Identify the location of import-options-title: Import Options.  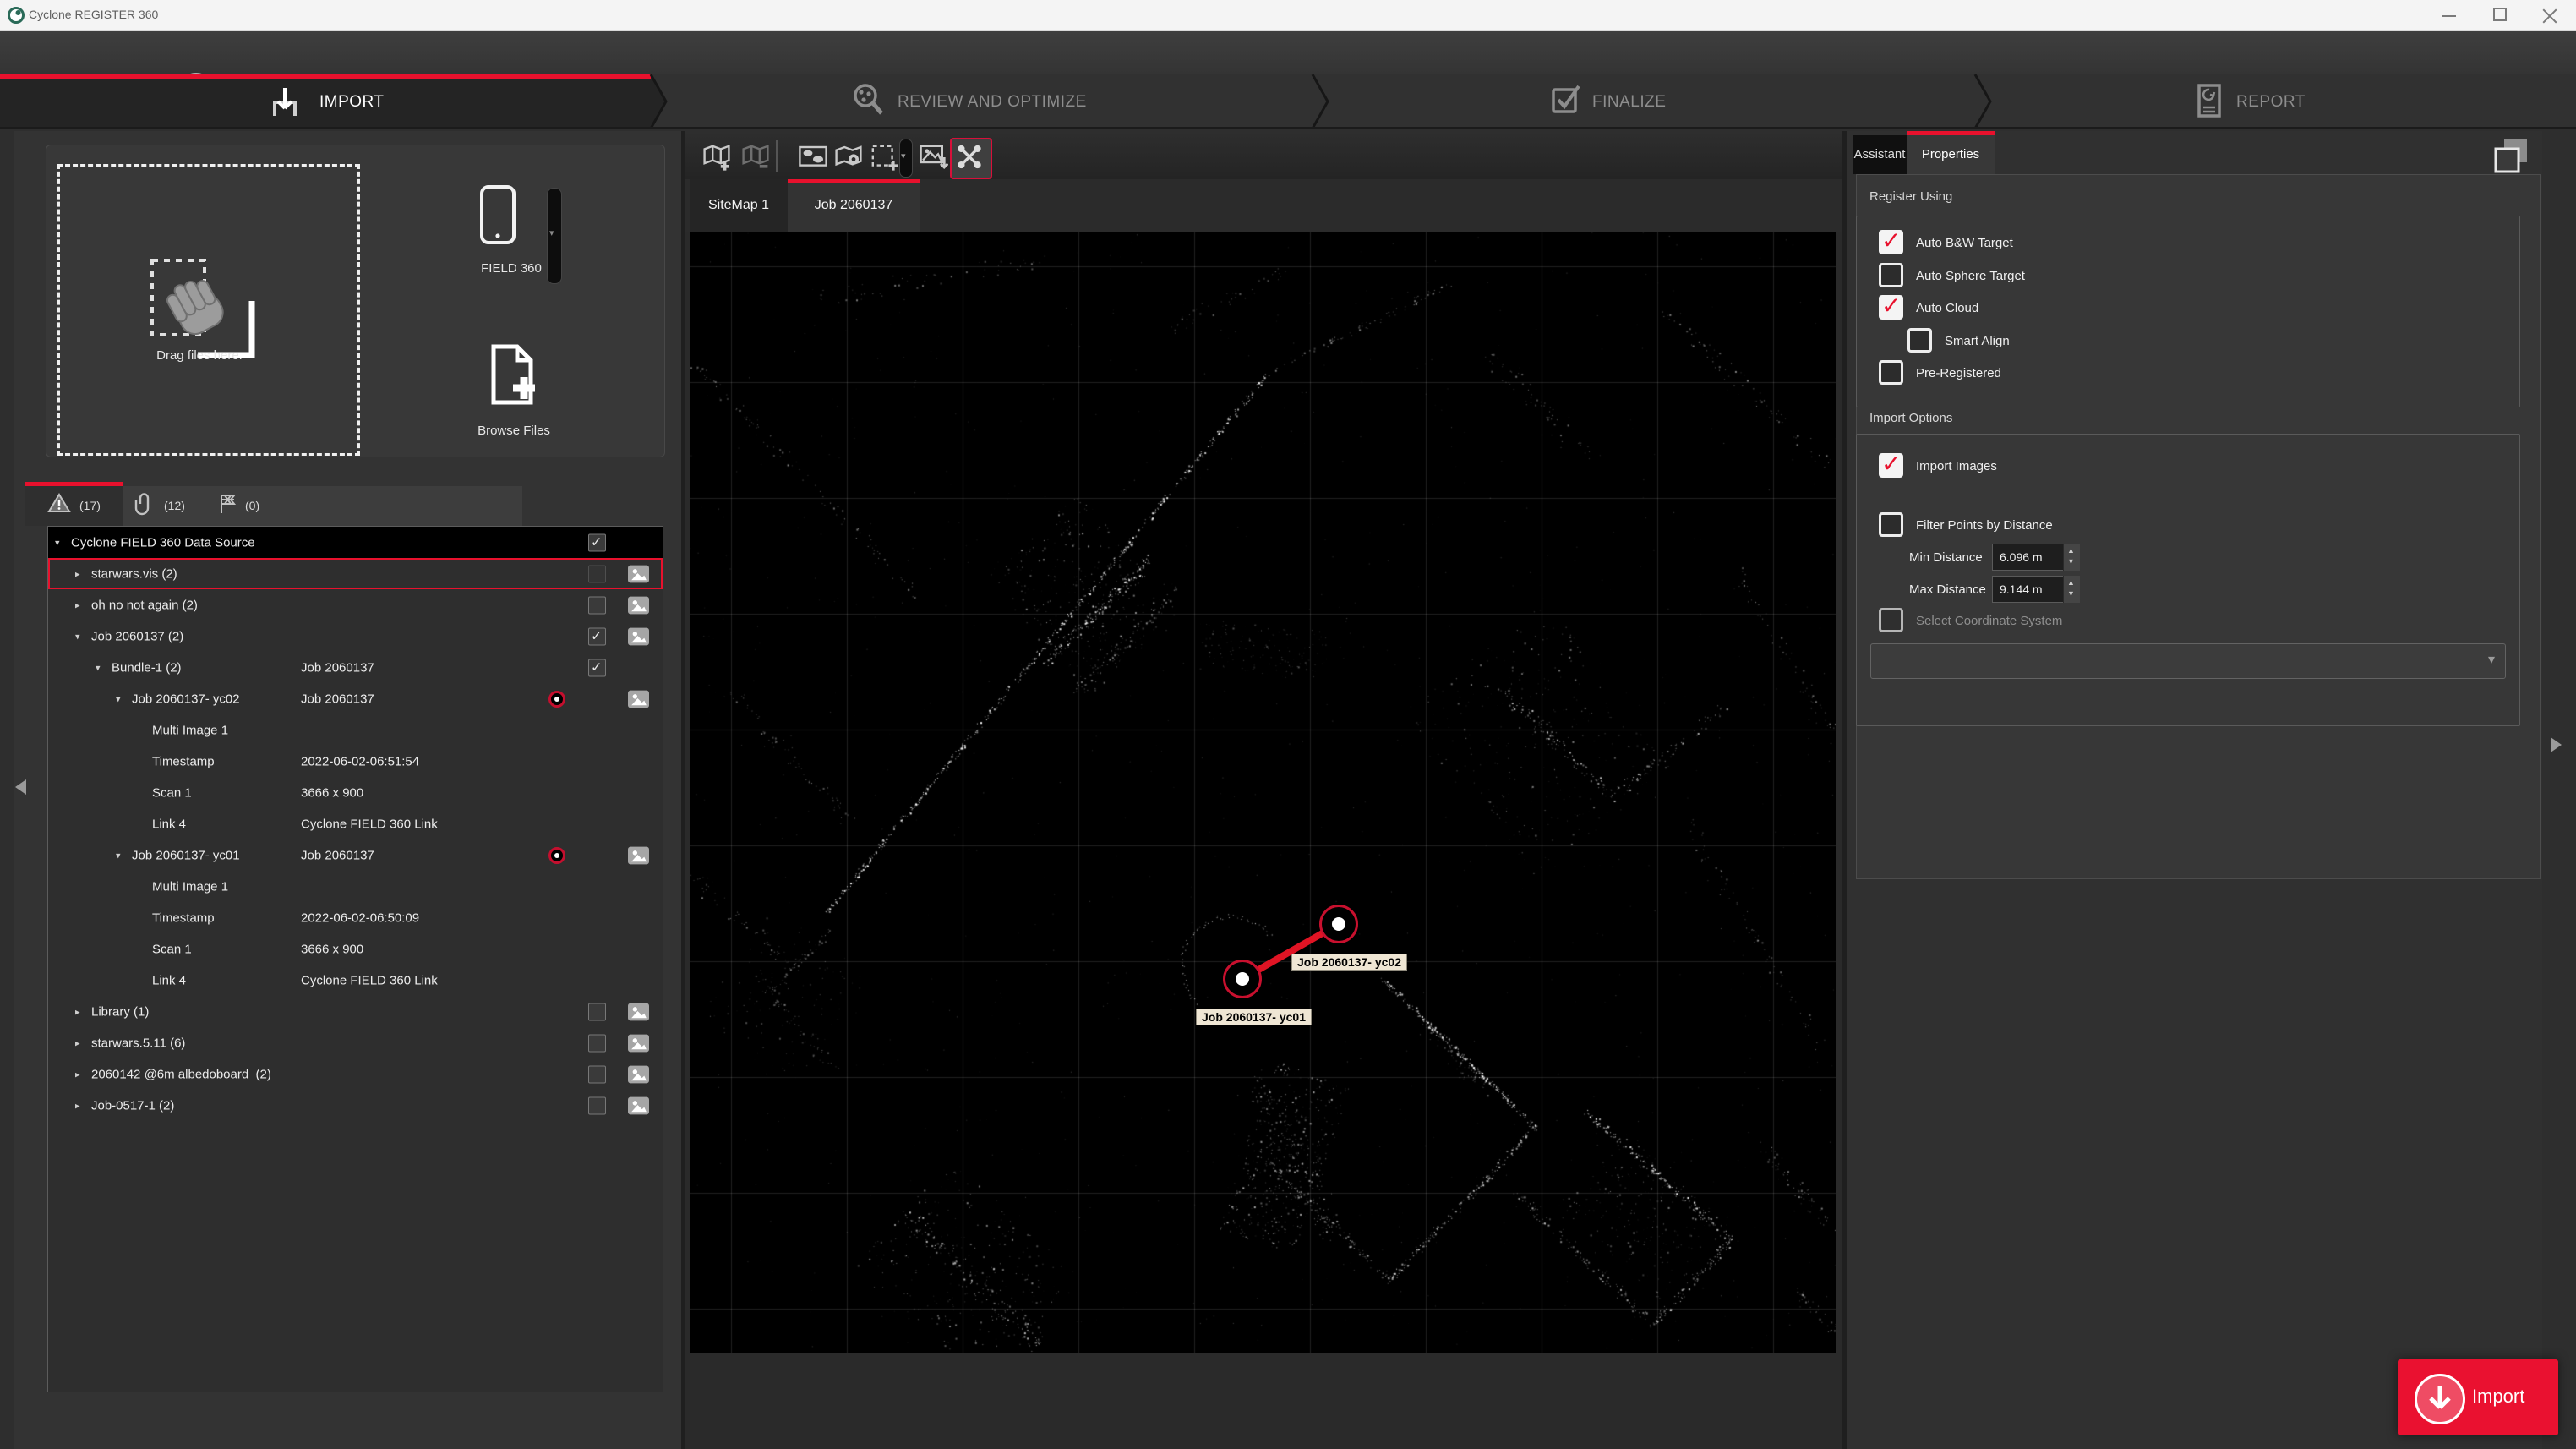
(1911, 418).